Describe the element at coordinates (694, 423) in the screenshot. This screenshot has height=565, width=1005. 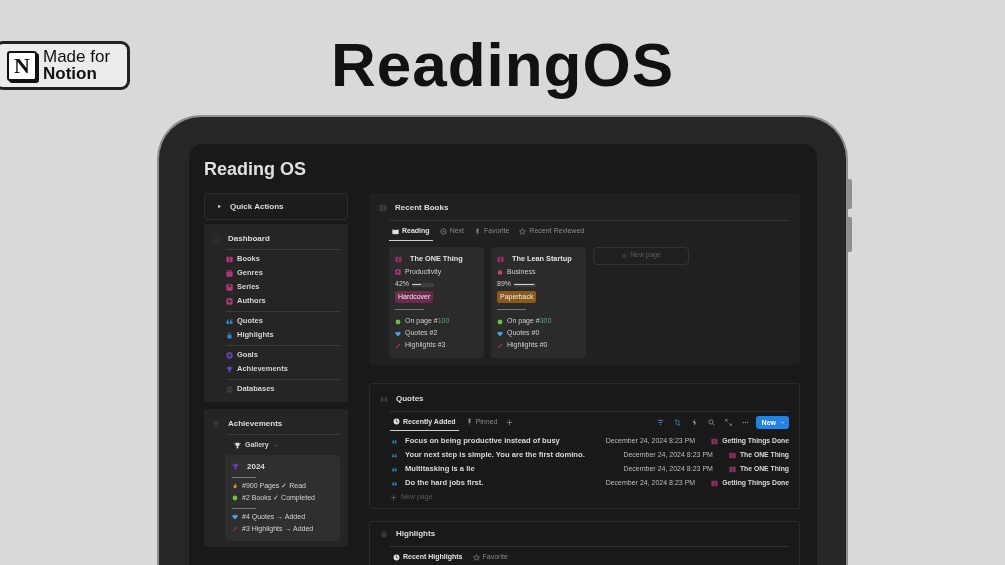
I see `lightning-icon` at that location.